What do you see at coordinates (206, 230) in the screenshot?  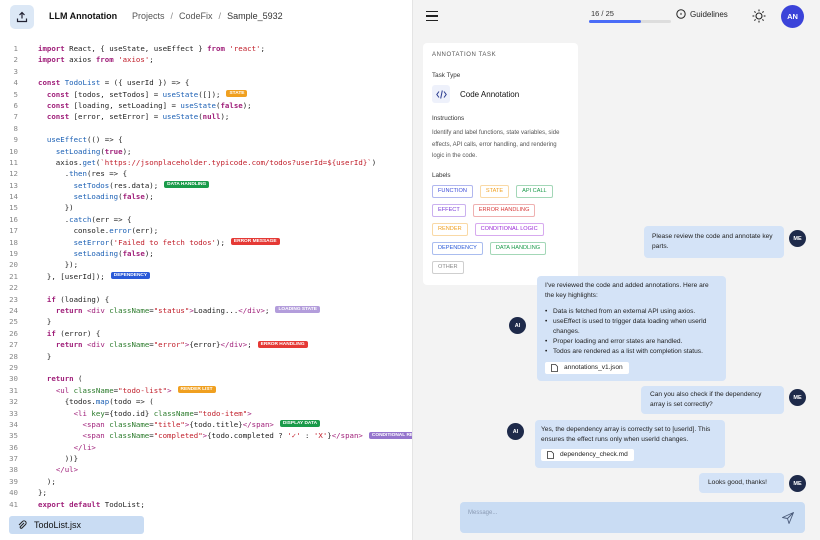 I see `code-line: 17 console.error(err);` at bounding box center [206, 230].